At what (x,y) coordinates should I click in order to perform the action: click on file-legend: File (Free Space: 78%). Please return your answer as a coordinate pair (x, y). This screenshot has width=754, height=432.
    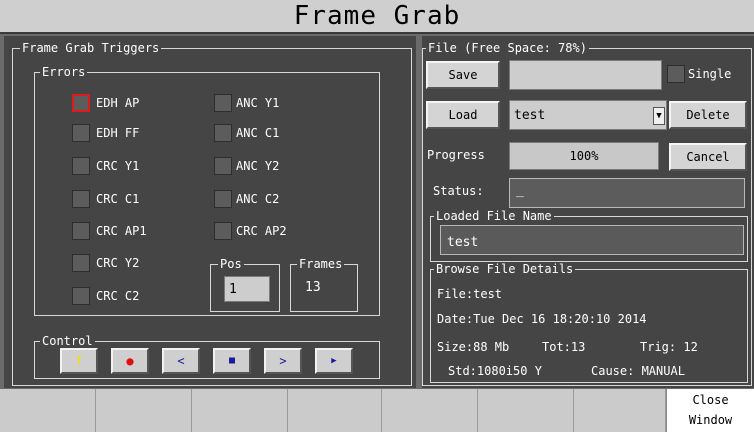
    Looking at the image, I should click on (507, 48).